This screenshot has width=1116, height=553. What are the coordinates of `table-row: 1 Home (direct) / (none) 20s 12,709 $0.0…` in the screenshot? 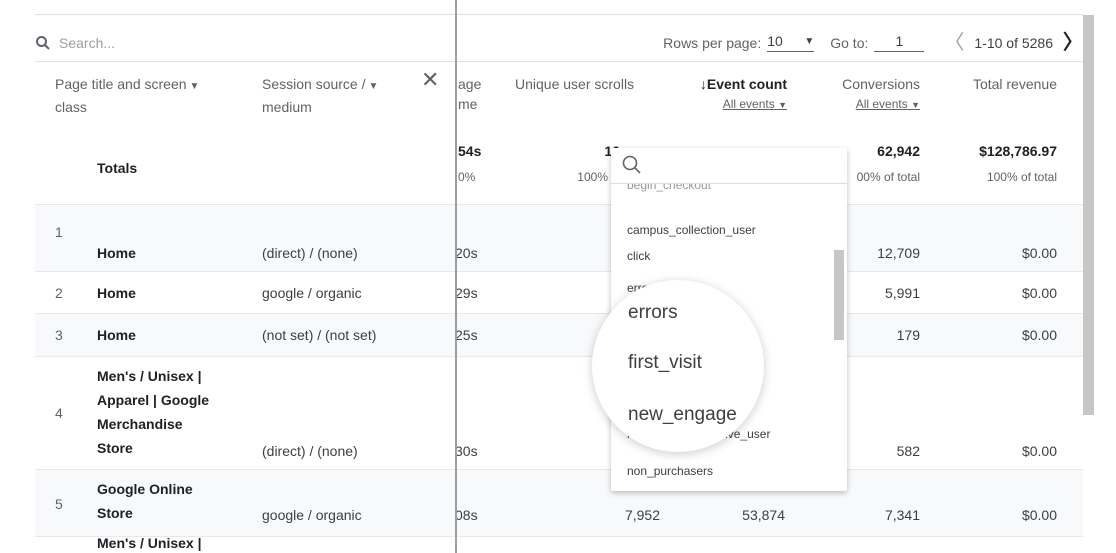 It's located at (559, 237).